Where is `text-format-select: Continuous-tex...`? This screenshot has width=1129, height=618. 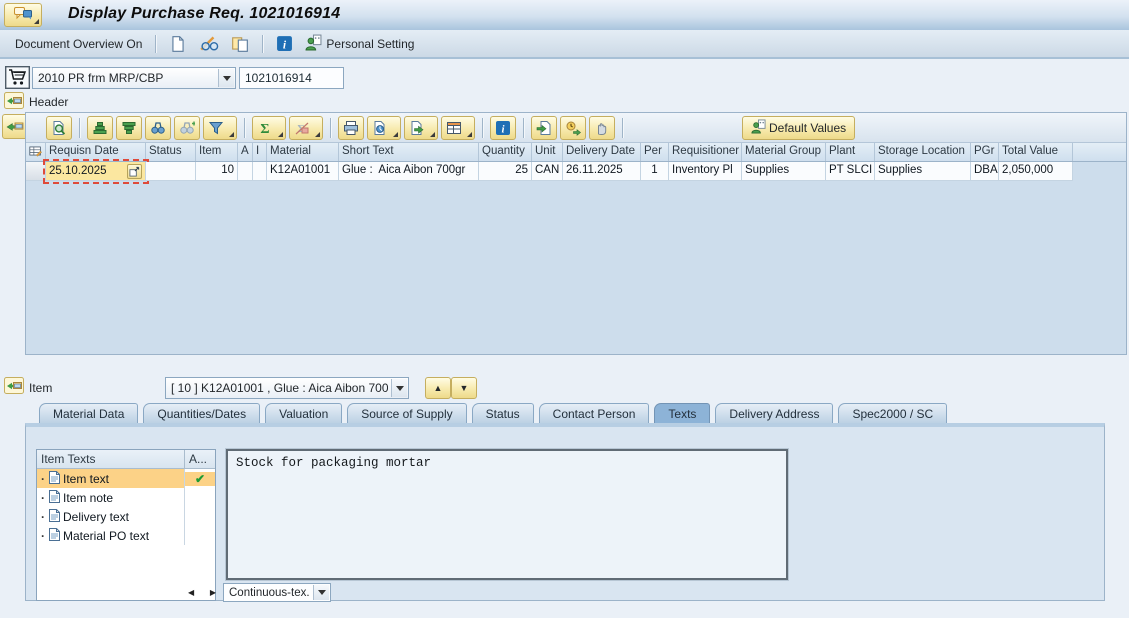
text-format-select: Continuous-tex... is located at coordinates (277, 592).